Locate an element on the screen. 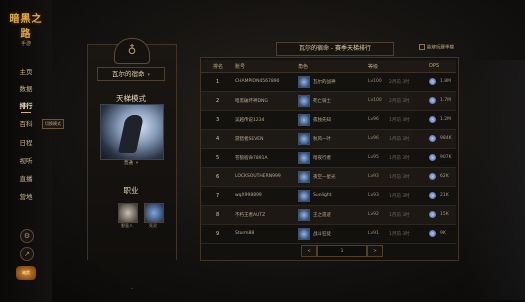  side-nav: 暗黑之路 手游 主页 数据 排行 百科 日程 视听 直播 营地 ⚙ ↗ 暗黑 is located at coordinates (26, 151).